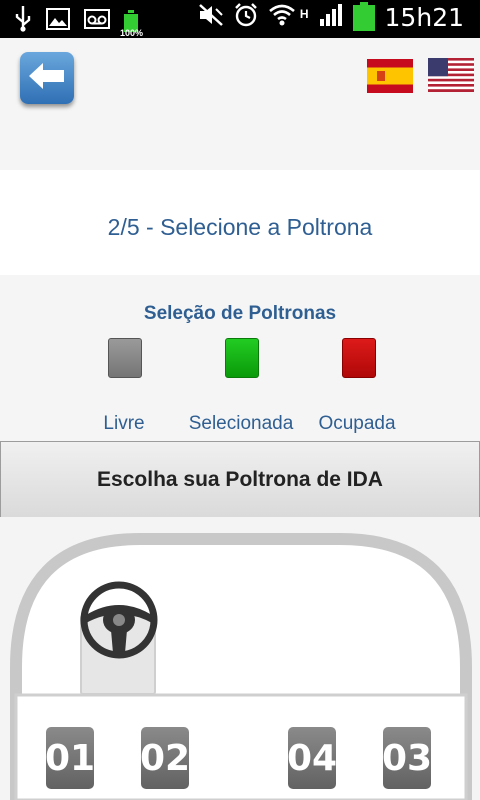 The width and height of the screenshot is (480, 800). I want to click on status-bar: 100% H 15h21, so click(240, 19).